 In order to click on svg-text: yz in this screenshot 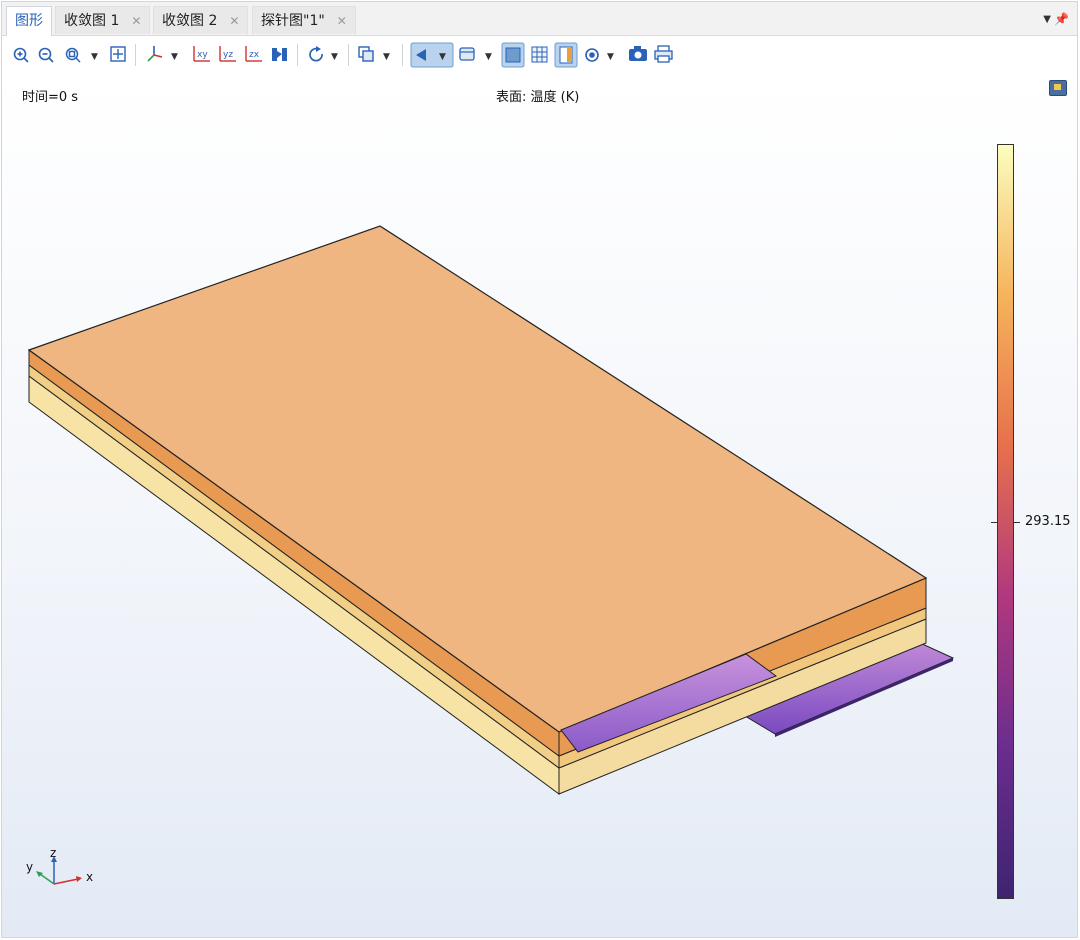, I will do `click(228, 55)`.